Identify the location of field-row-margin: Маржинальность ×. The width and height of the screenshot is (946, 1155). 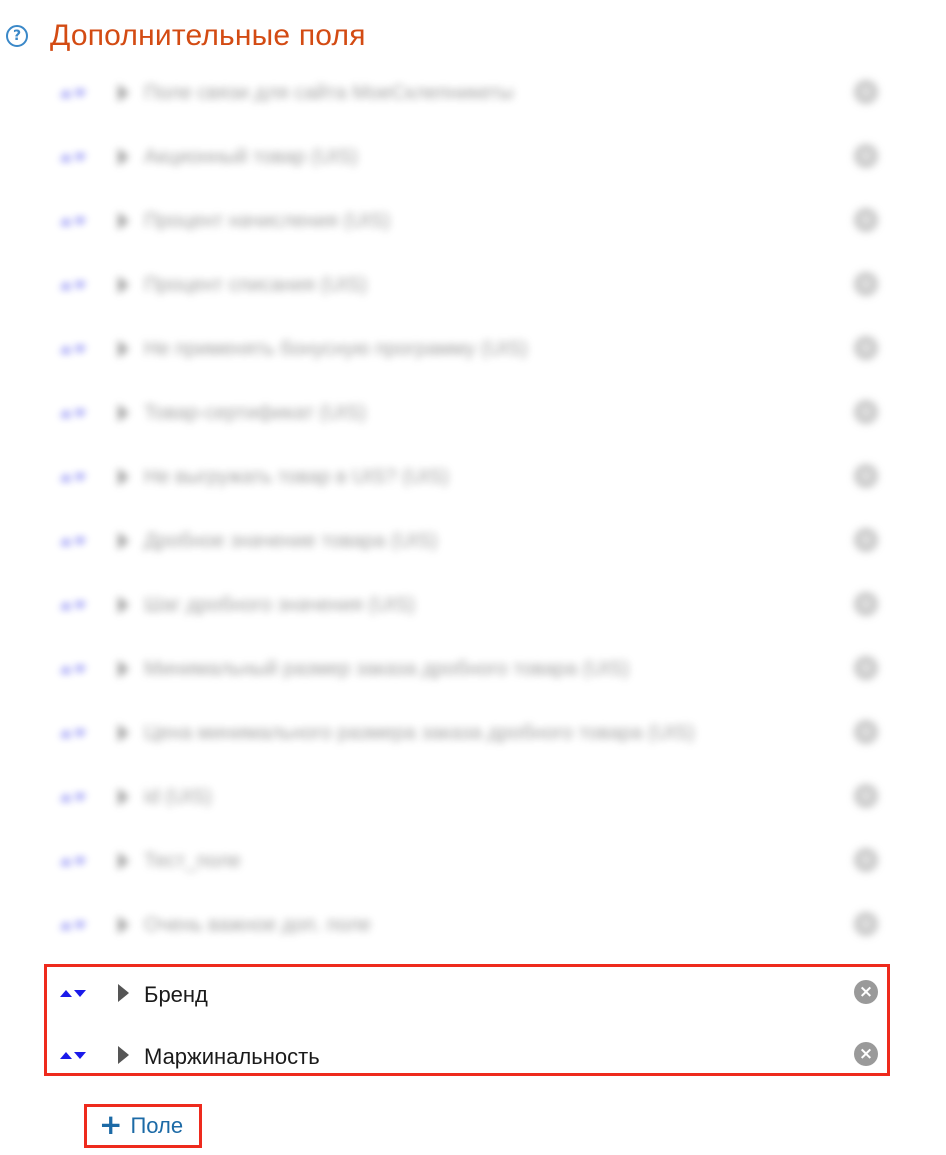
(468, 1056).